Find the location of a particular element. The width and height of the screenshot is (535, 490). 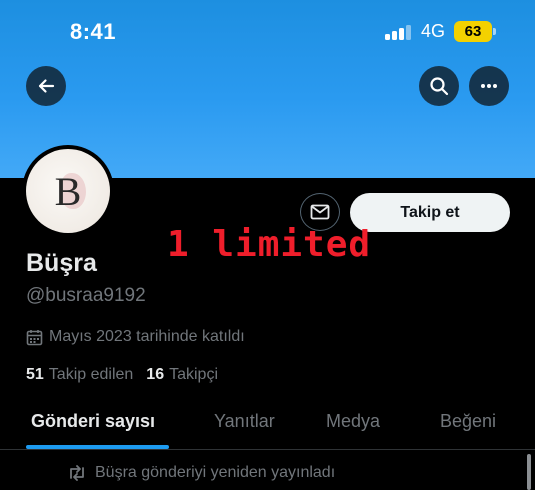

join-date-text: Mayıs 2023 tarihinde katıldı is located at coordinates (147, 336).